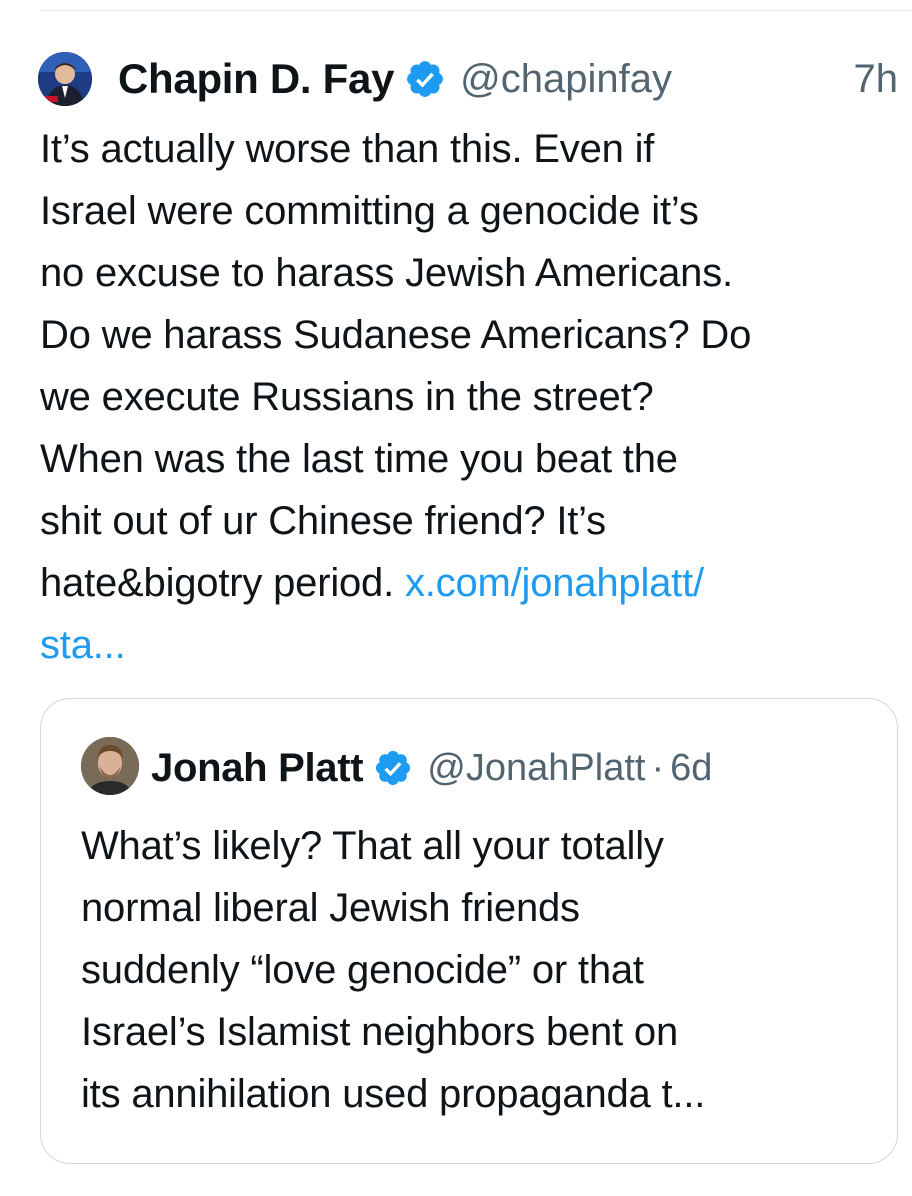 The height and width of the screenshot is (1196, 912). What do you see at coordinates (362, 970) in the screenshot?
I see `quoted-text-line: suddenly “love genocide” or that` at bounding box center [362, 970].